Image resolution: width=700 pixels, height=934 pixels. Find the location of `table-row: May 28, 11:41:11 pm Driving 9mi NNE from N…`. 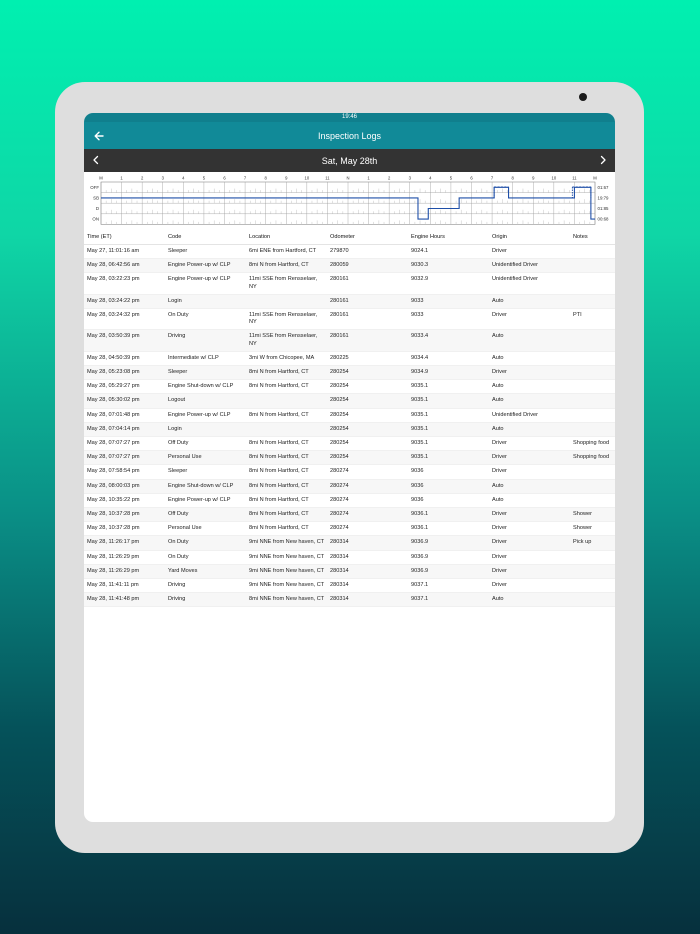

table-row: May 28, 11:41:11 pm Driving 9mi NNE from N… is located at coordinates (349, 586).